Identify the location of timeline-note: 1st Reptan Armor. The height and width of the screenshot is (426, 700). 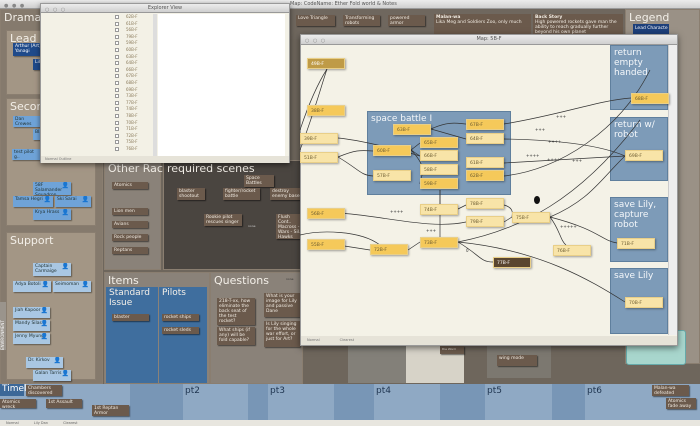
(110, 410).